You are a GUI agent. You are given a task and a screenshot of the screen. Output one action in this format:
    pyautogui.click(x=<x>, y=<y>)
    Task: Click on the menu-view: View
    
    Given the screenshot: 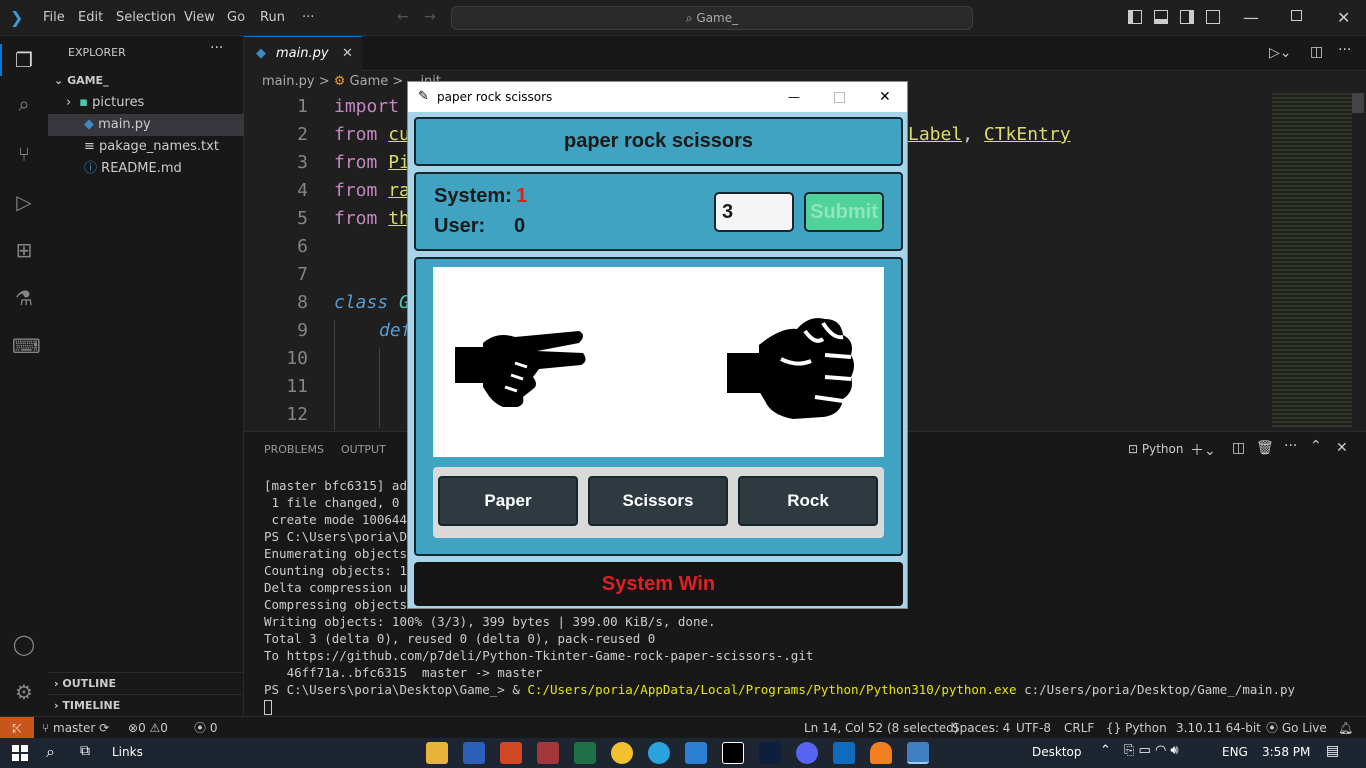 What is the action you would take?
    pyautogui.click(x=199, y=18)
    